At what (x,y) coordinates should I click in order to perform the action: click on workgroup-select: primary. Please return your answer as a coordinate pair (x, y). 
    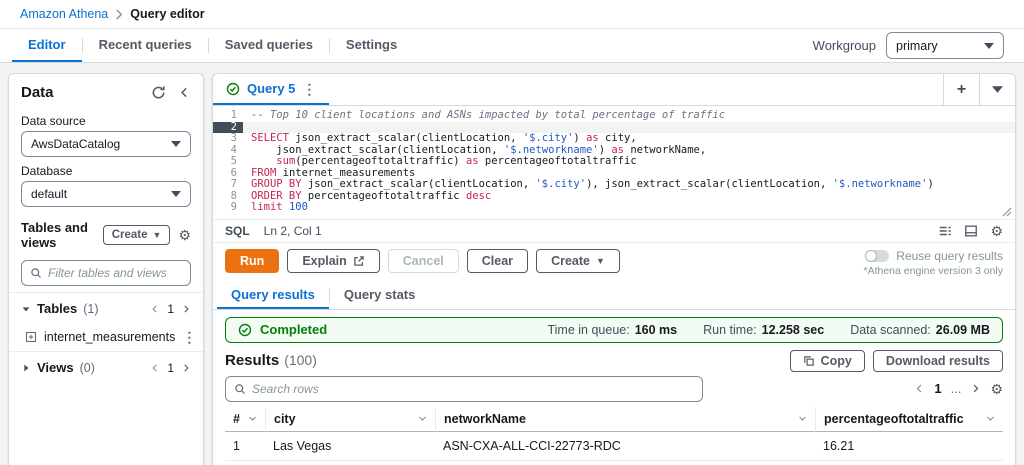
    Looking at the image, I should click on (945, 45).